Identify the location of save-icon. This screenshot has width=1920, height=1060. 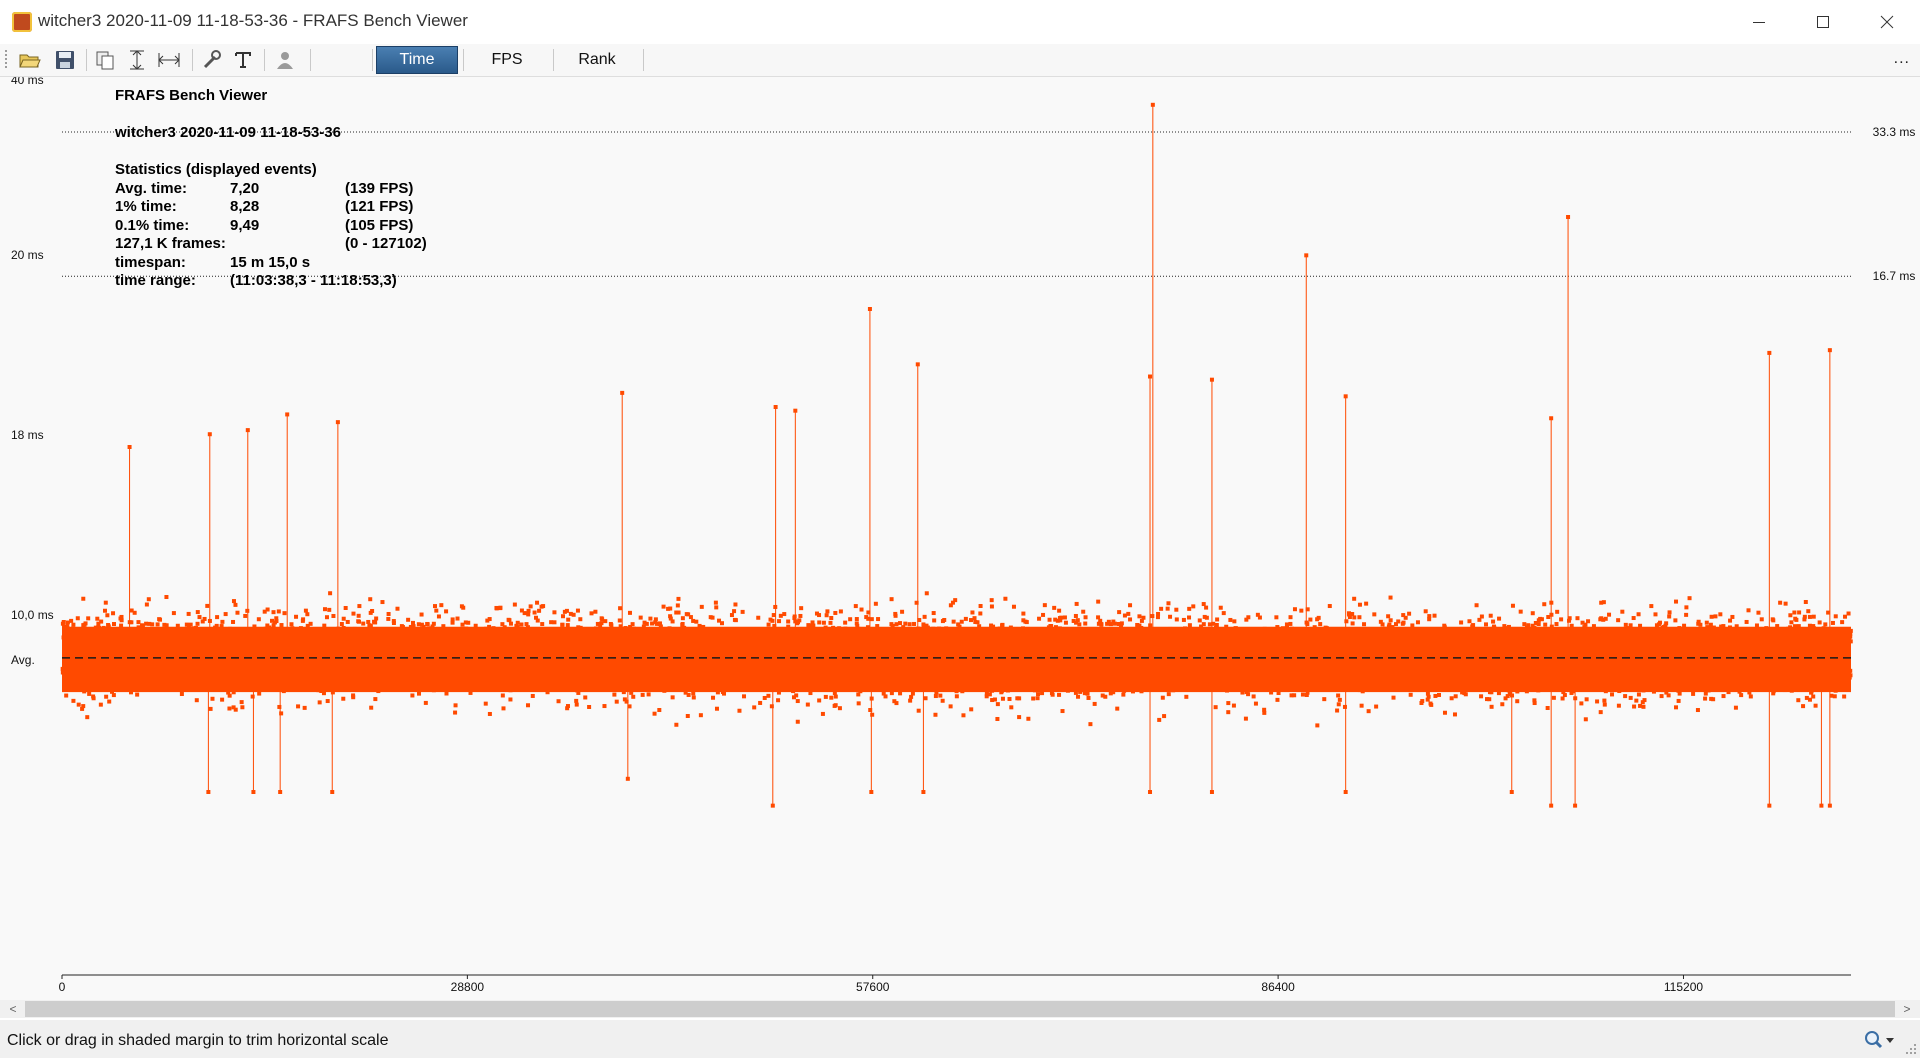
(65, 60).